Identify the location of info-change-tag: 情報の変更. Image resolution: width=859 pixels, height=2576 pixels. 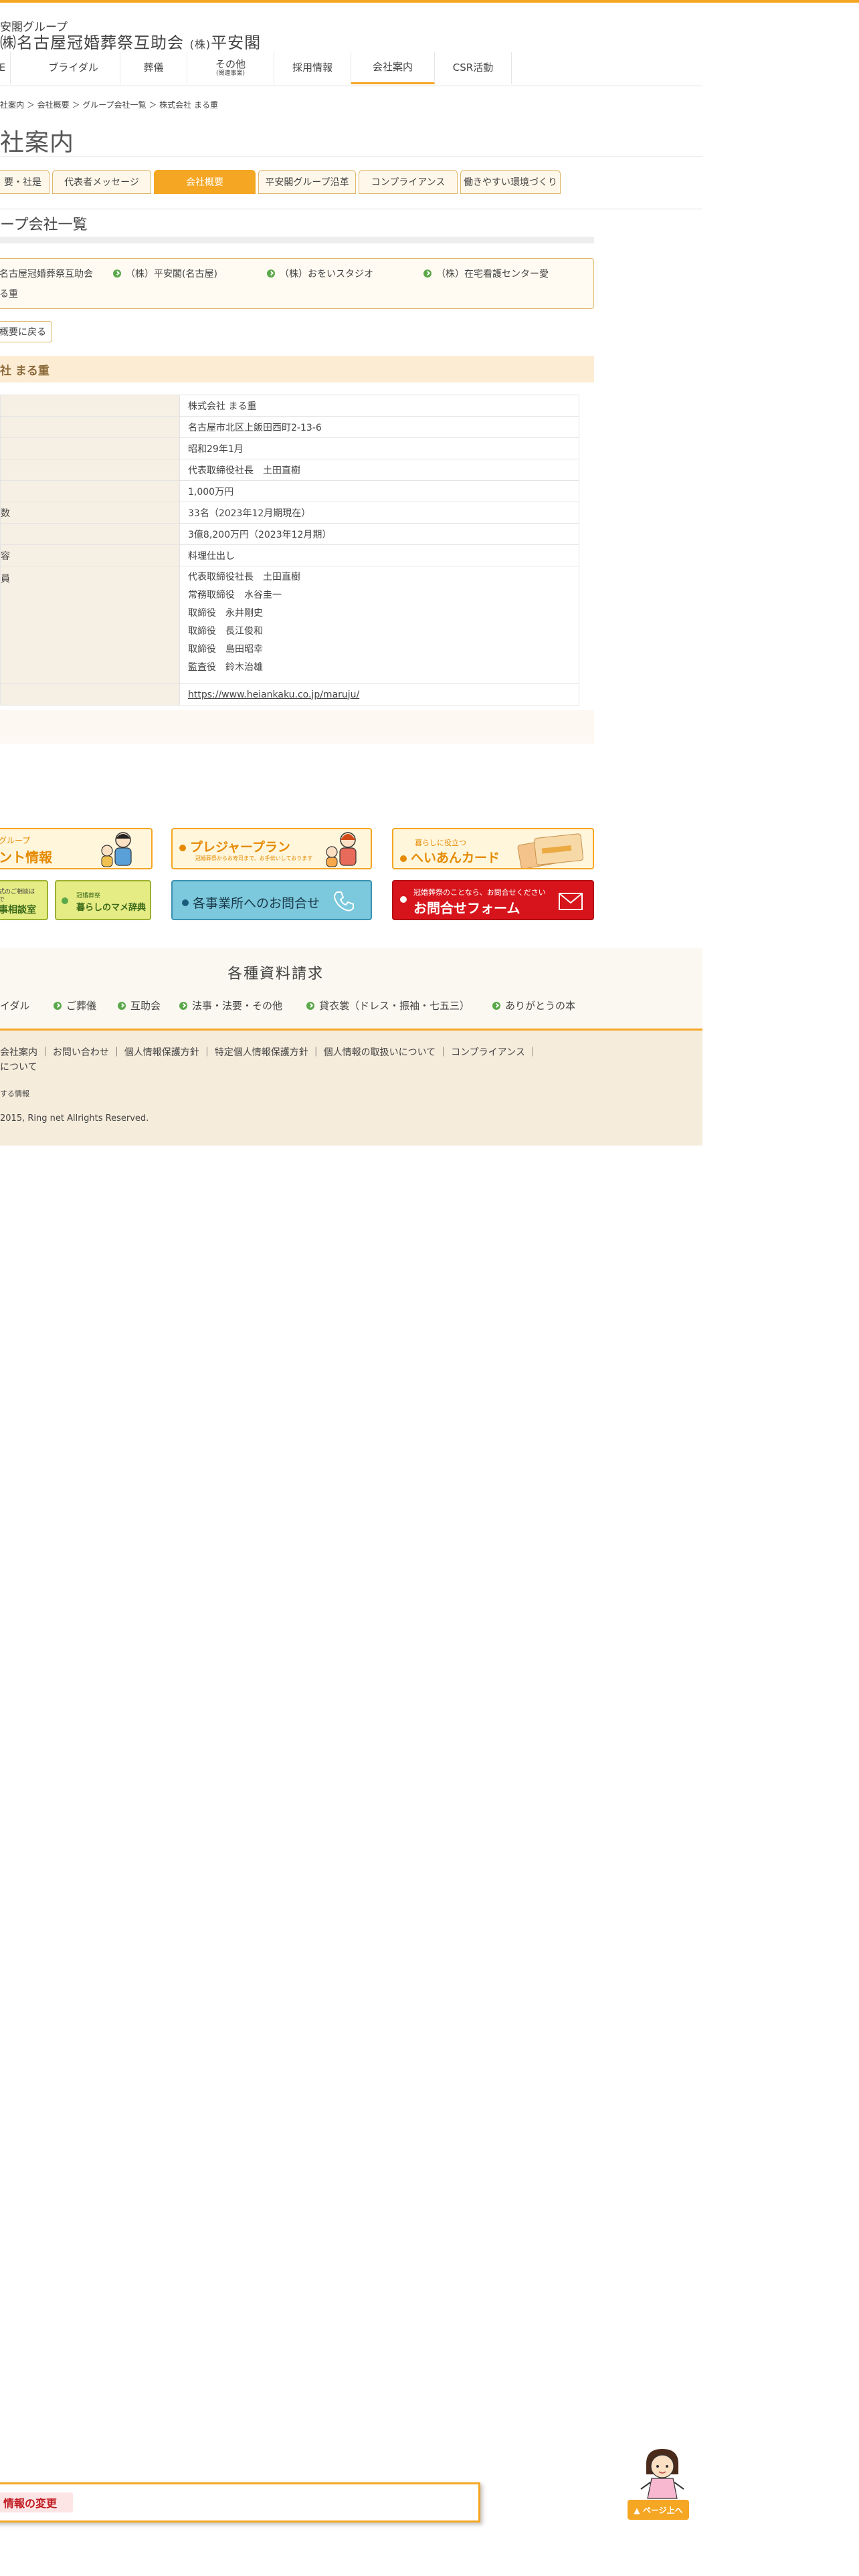
(36, 2502).